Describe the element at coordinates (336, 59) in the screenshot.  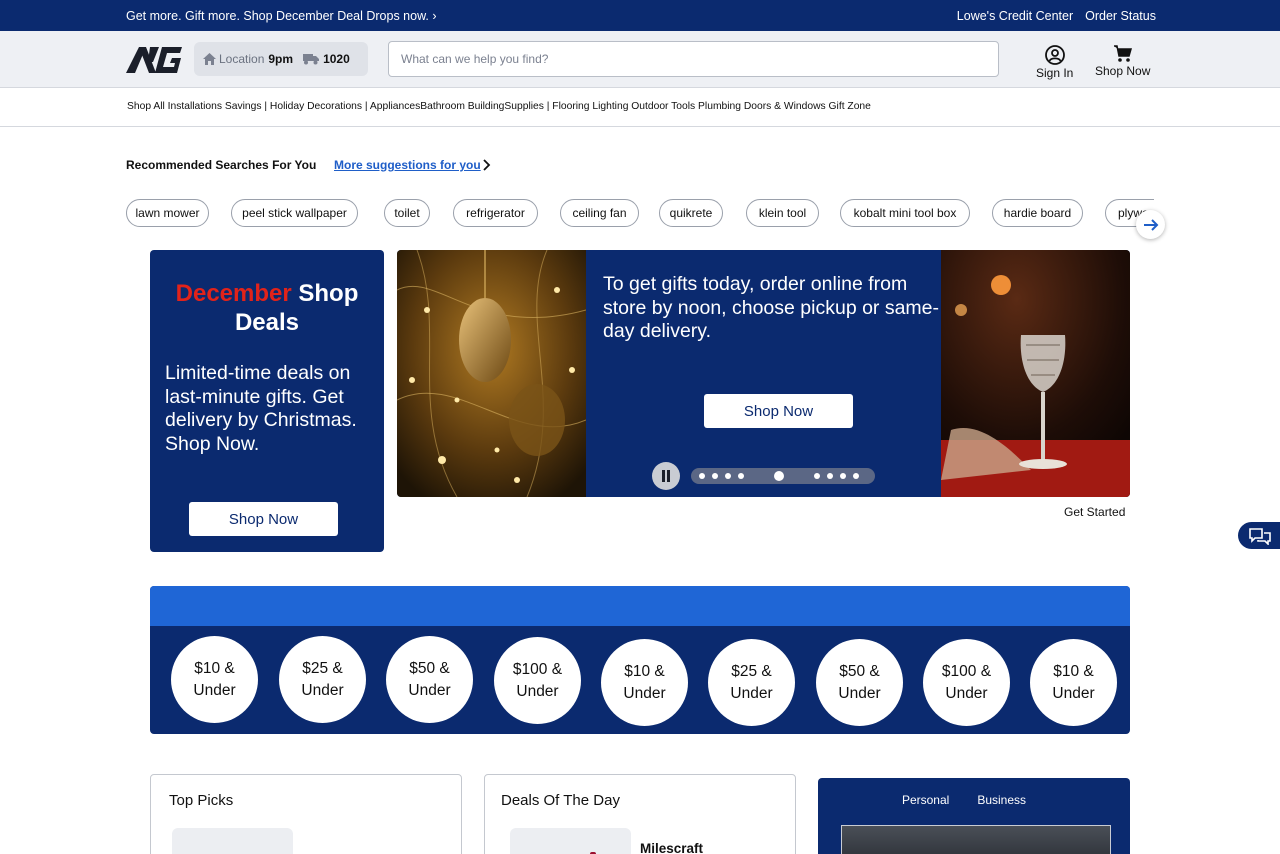
I see `delivery-zip: 1020` at that location.